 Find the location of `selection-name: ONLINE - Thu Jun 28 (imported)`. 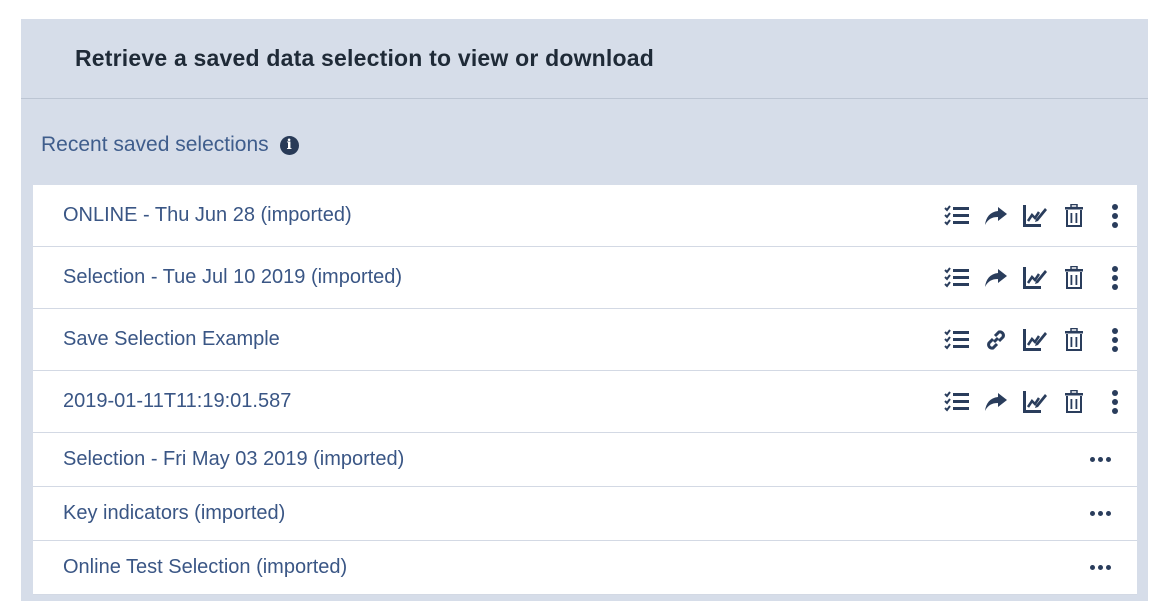

selection-name: ONLINE - Thu Jun 28 (imported) is located at coordinates (497, 215).